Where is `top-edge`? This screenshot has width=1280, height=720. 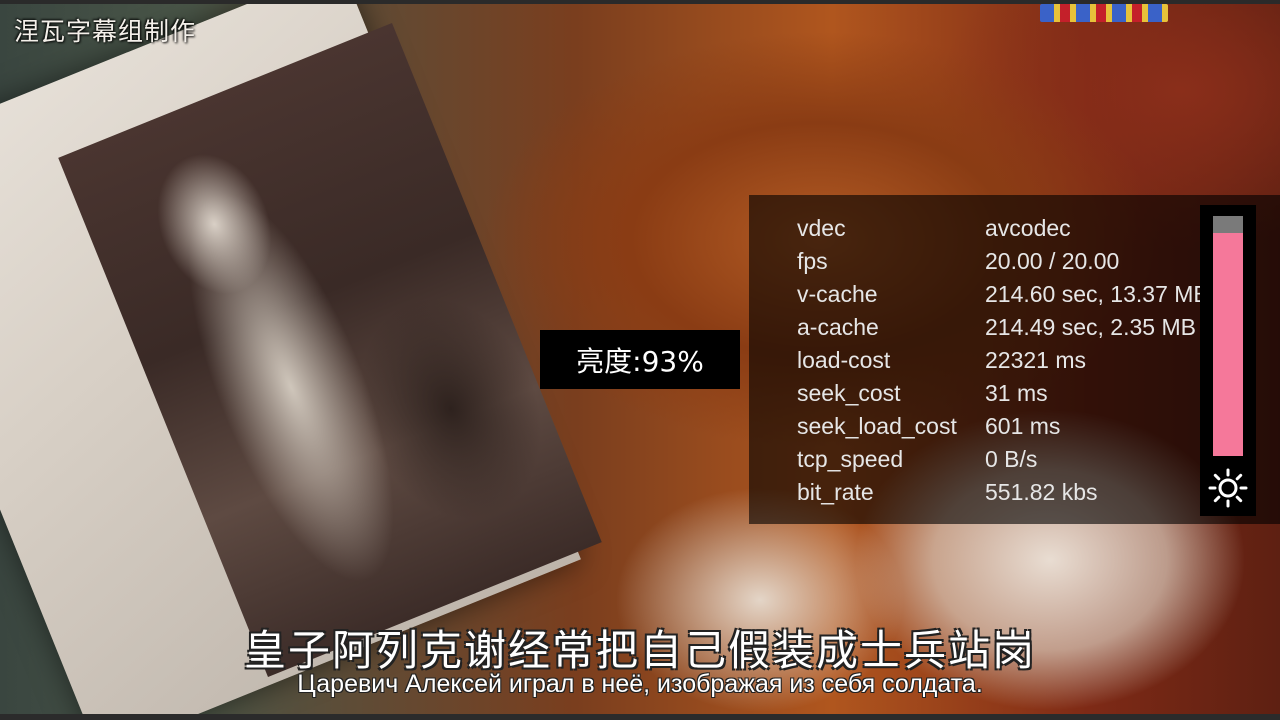 top-edge is located at coordinates (640, 2).